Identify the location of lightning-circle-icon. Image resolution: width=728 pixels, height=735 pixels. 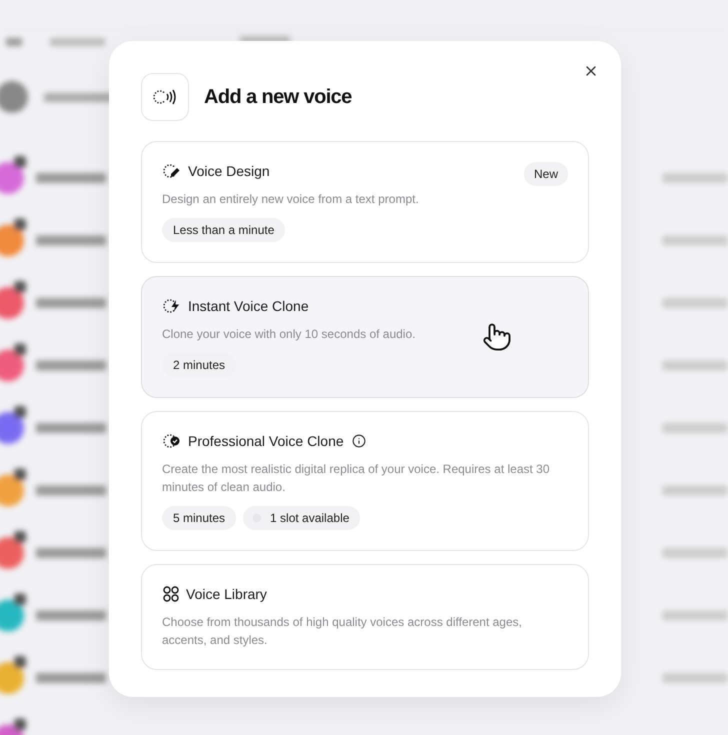
(172, 306).